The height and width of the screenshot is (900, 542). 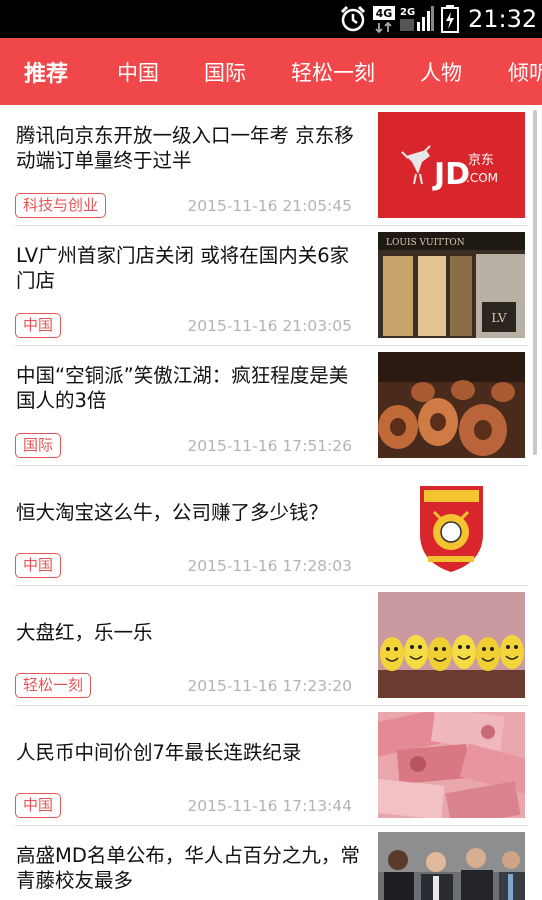 What do you see at coordinates (481, 160) in the screenshot?
I see `jd-logo-cn: 京东` at bounding box center [481, 160].